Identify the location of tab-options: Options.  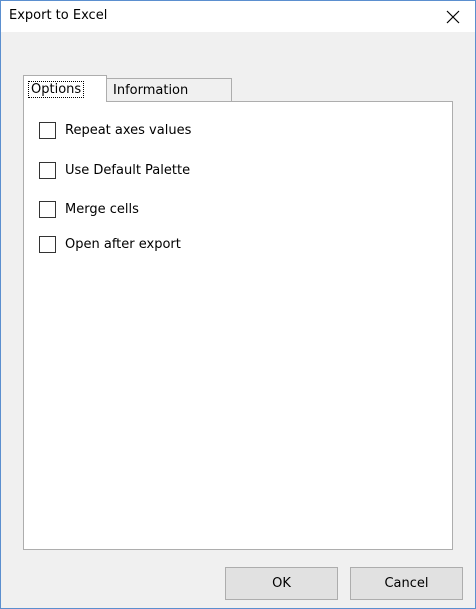
(65, 88).